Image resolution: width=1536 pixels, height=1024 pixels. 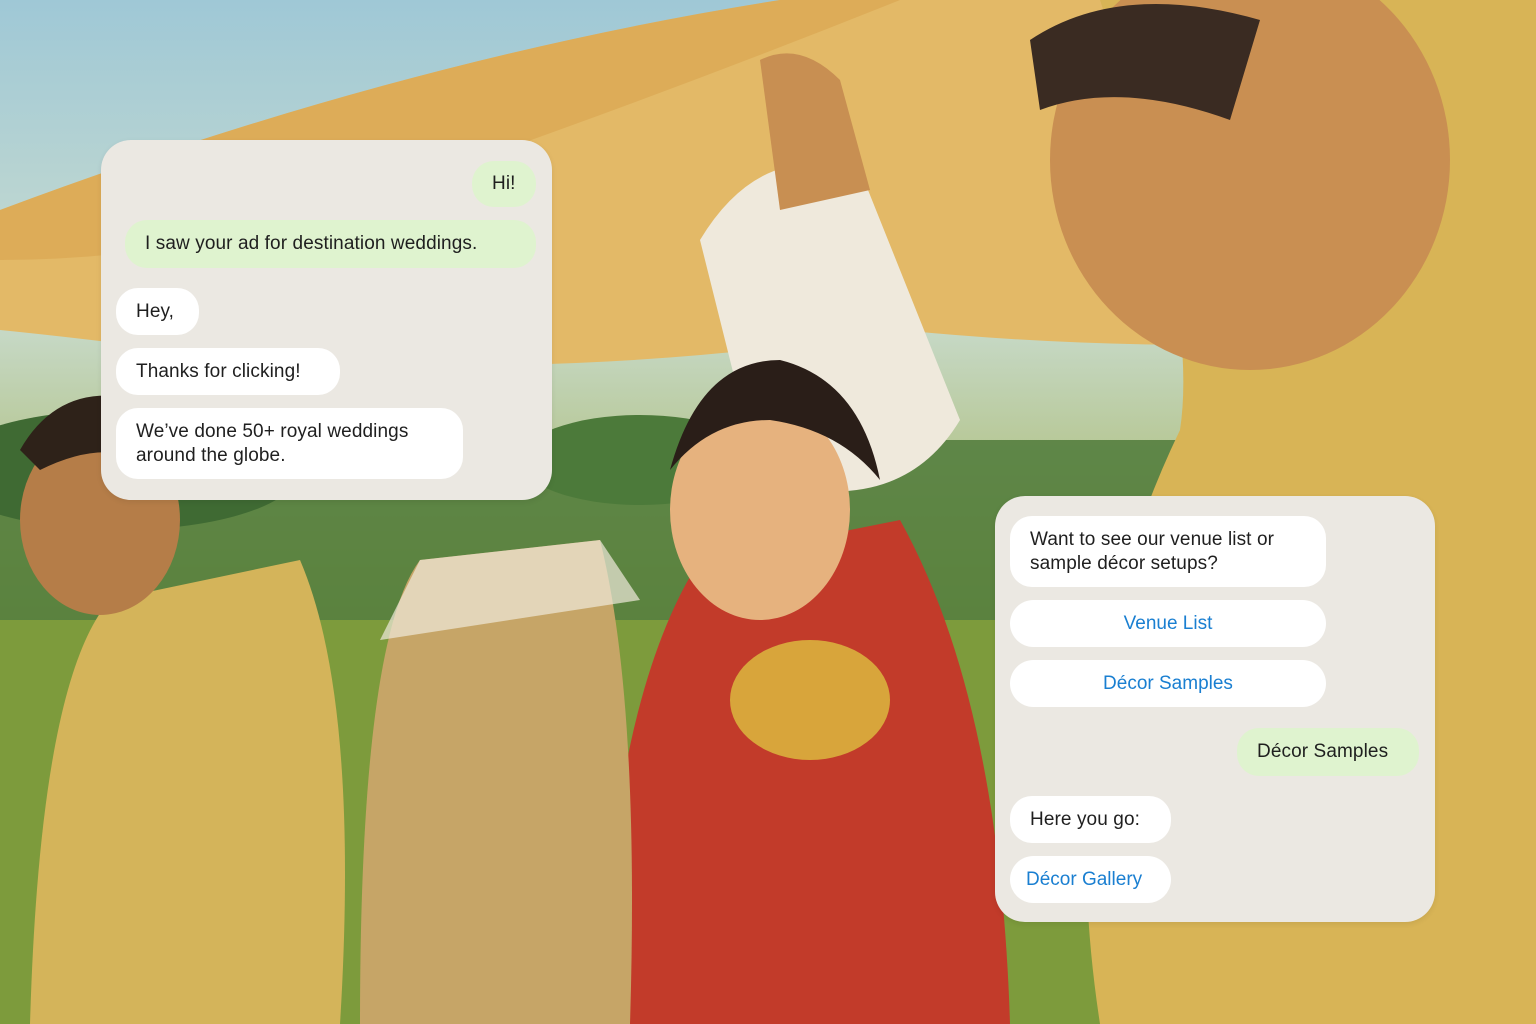 I want to click on user-reply-text: Décor Samples, so click(x=1323, y=751).